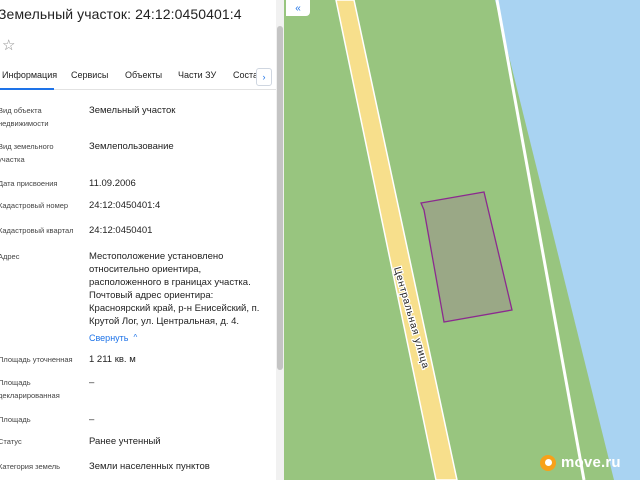  What do you see at coordinates (112, 359) in the screenshot?
I see `row-value: 1 211 кв. м` at bounding box center [112, 359].